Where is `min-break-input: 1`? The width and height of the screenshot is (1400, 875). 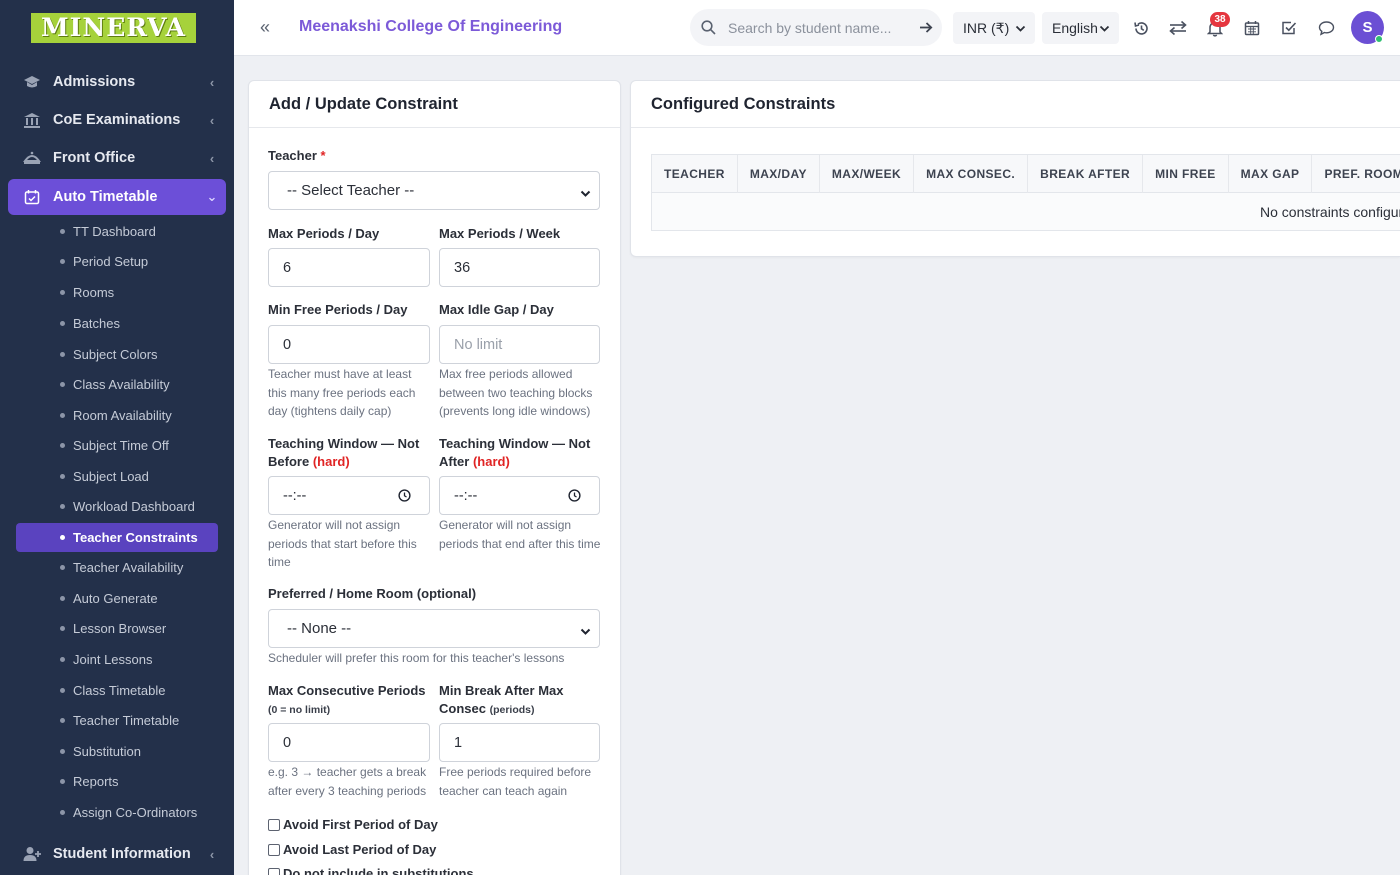
min-break-input: 1 is located at coordinates (519, 742).